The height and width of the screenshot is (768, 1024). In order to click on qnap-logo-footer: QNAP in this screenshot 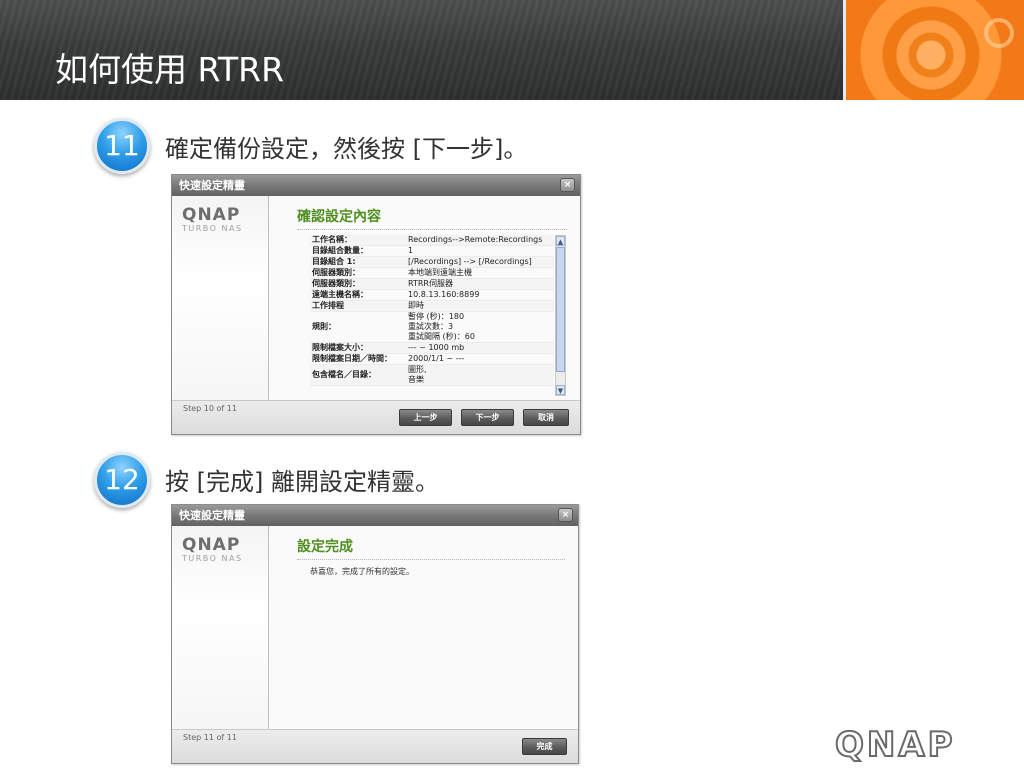, I will do `click(895, 745)`.